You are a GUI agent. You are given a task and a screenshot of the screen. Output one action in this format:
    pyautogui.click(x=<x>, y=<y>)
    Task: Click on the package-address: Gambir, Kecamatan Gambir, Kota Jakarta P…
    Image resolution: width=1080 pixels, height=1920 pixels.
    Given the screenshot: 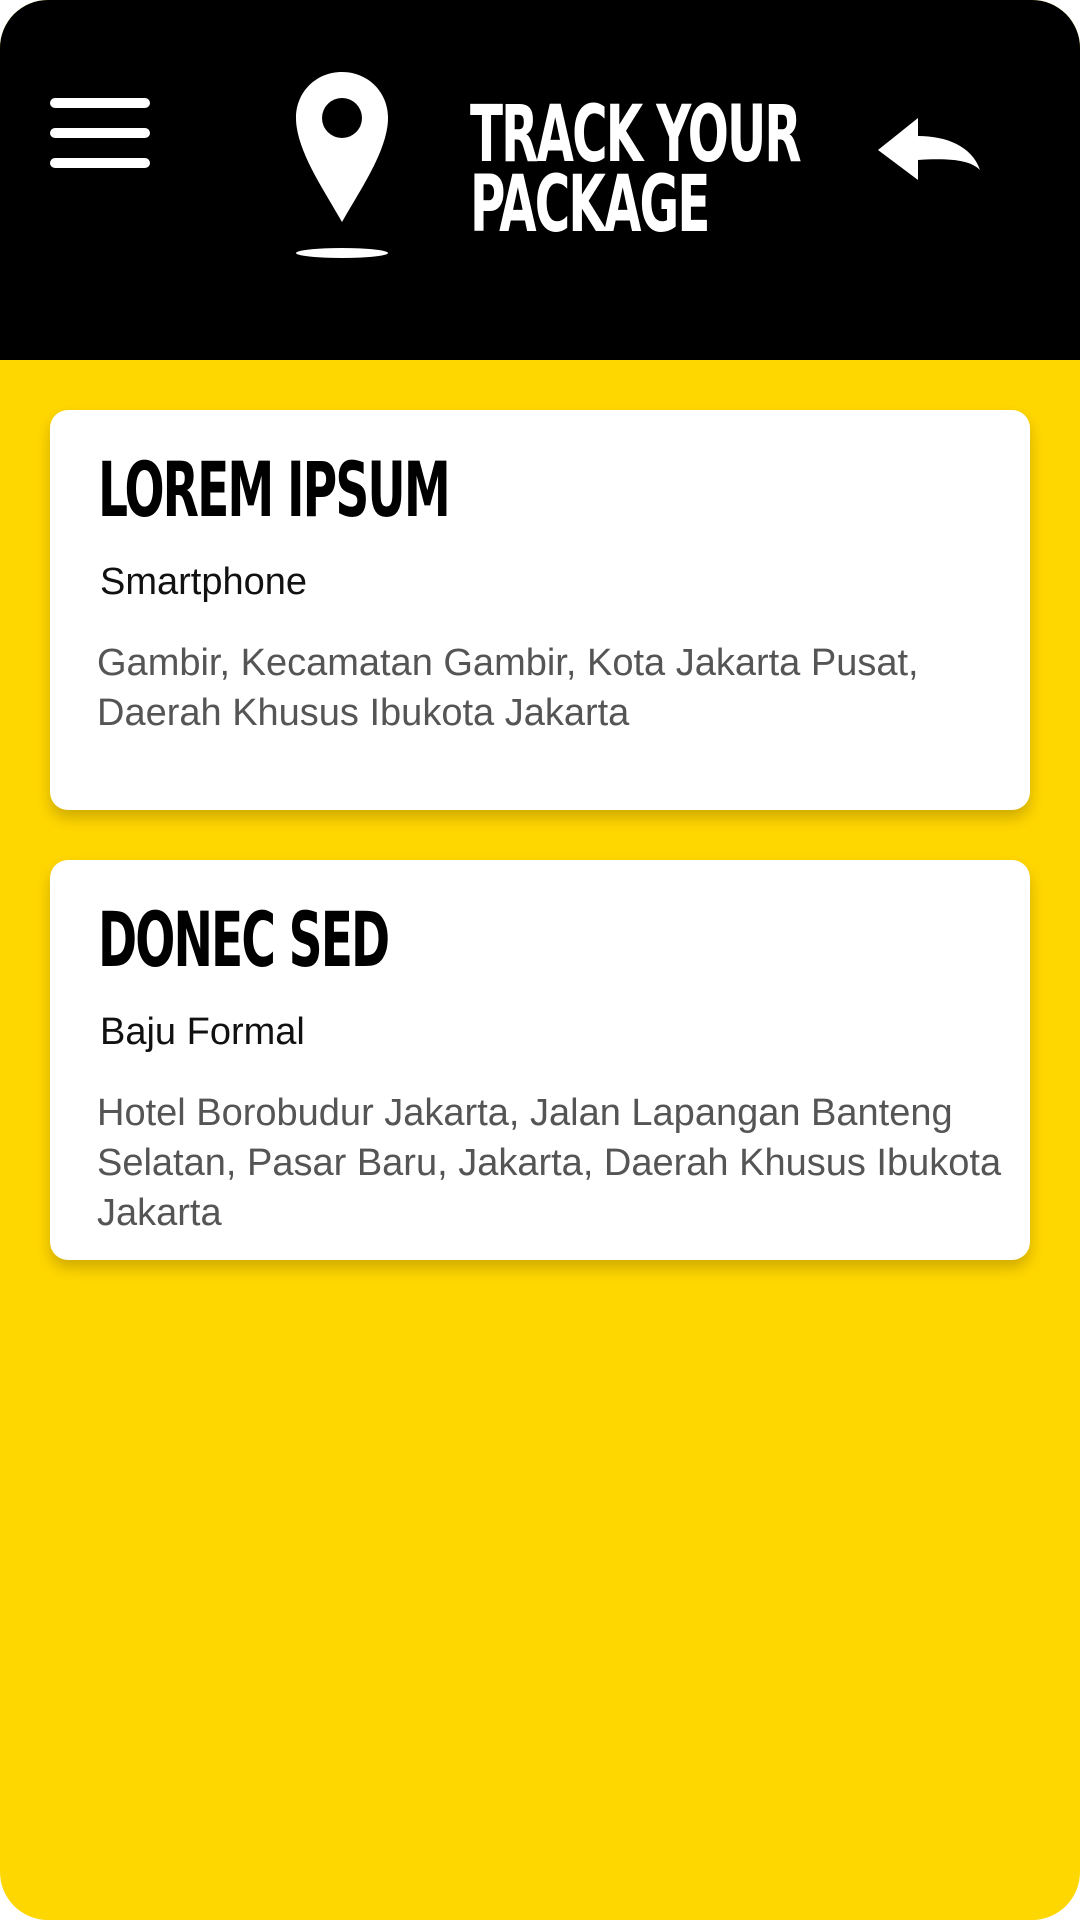 What is the action you would take?
    pyautogui.click(x=508, y=688)
    